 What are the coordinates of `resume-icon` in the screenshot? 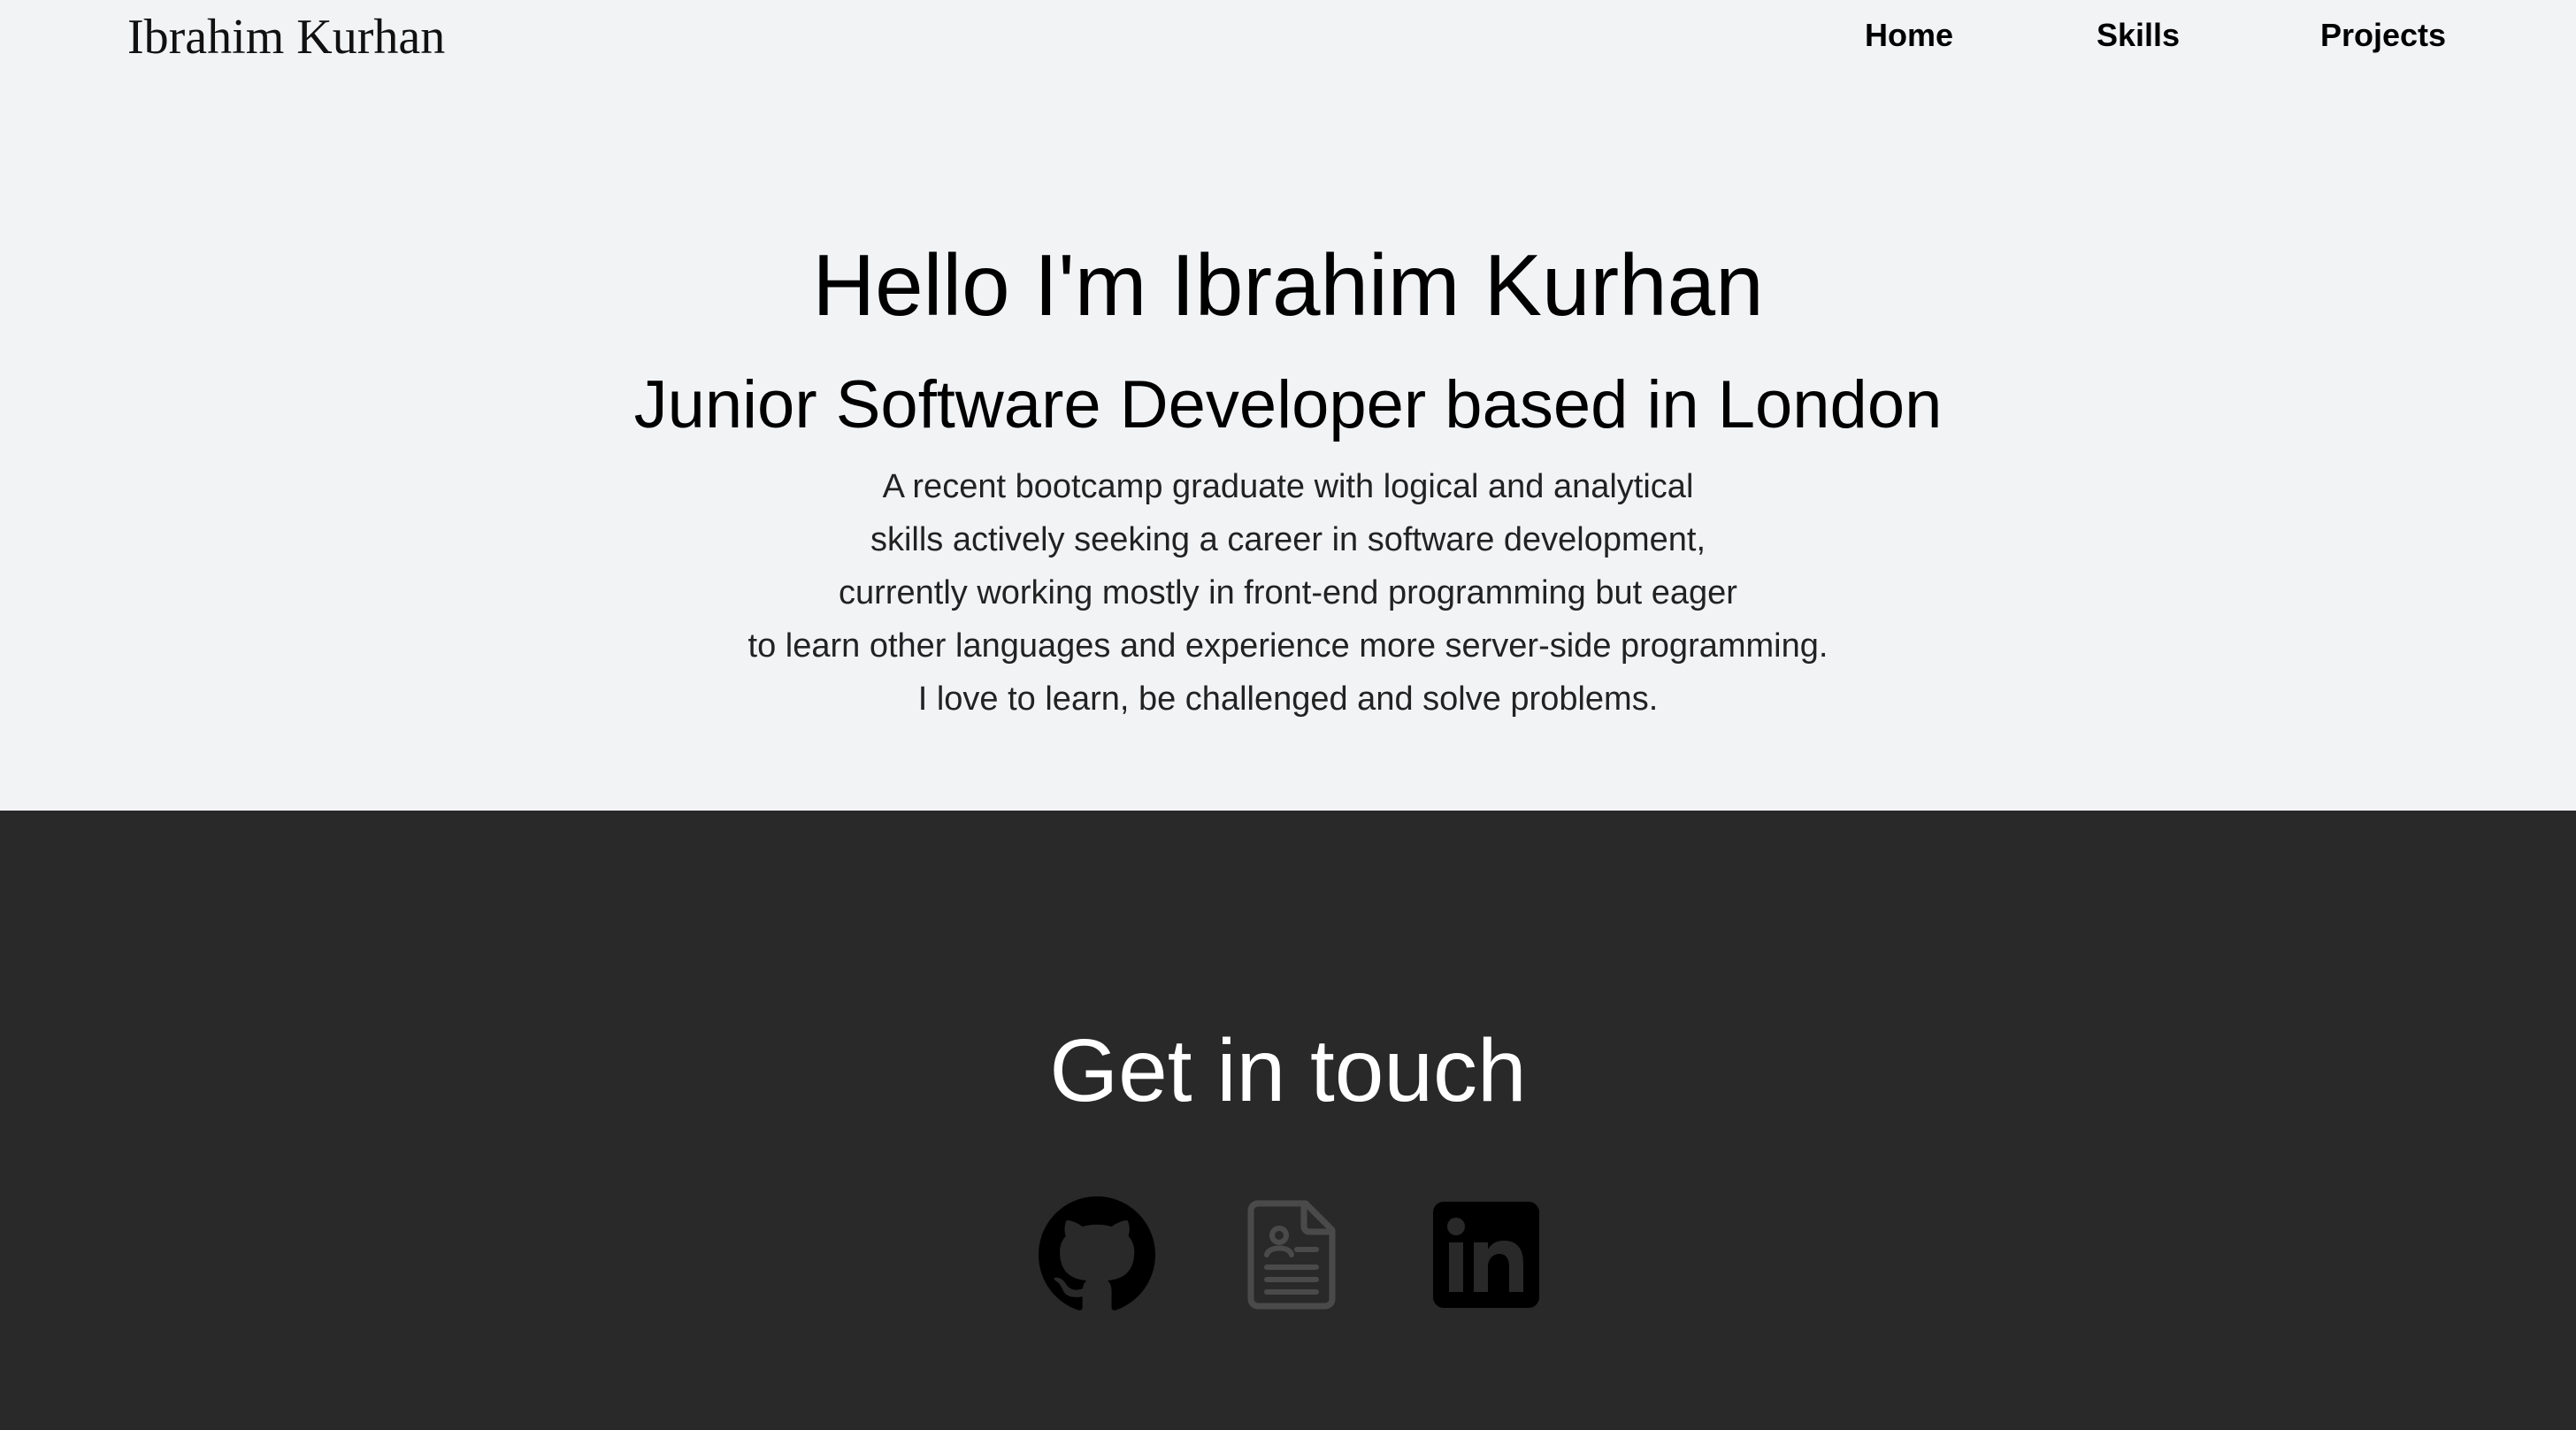 It's located at (1291, 1255).